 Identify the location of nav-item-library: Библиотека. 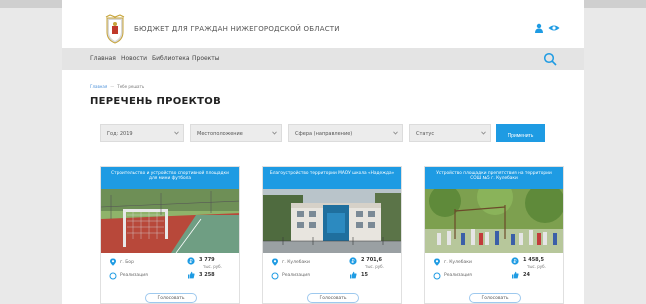
(171, 58).